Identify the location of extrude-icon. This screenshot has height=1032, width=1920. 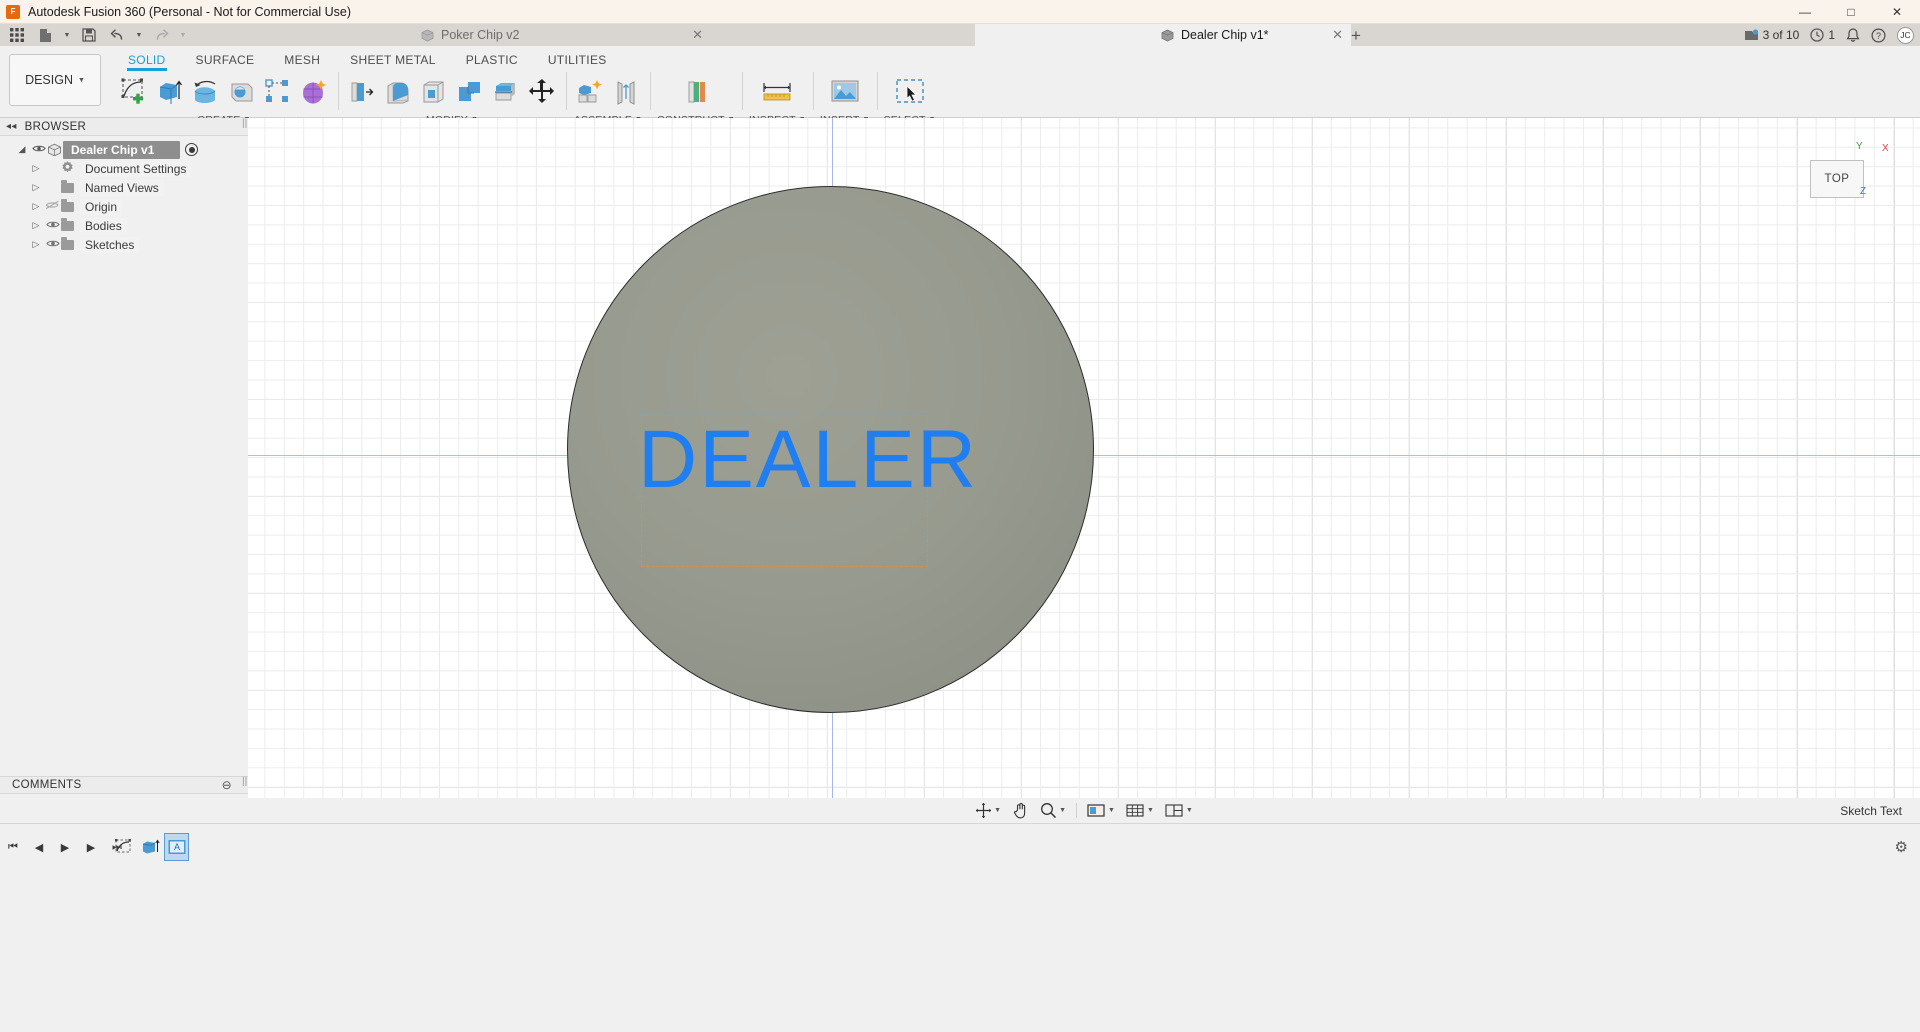
(170, 92).